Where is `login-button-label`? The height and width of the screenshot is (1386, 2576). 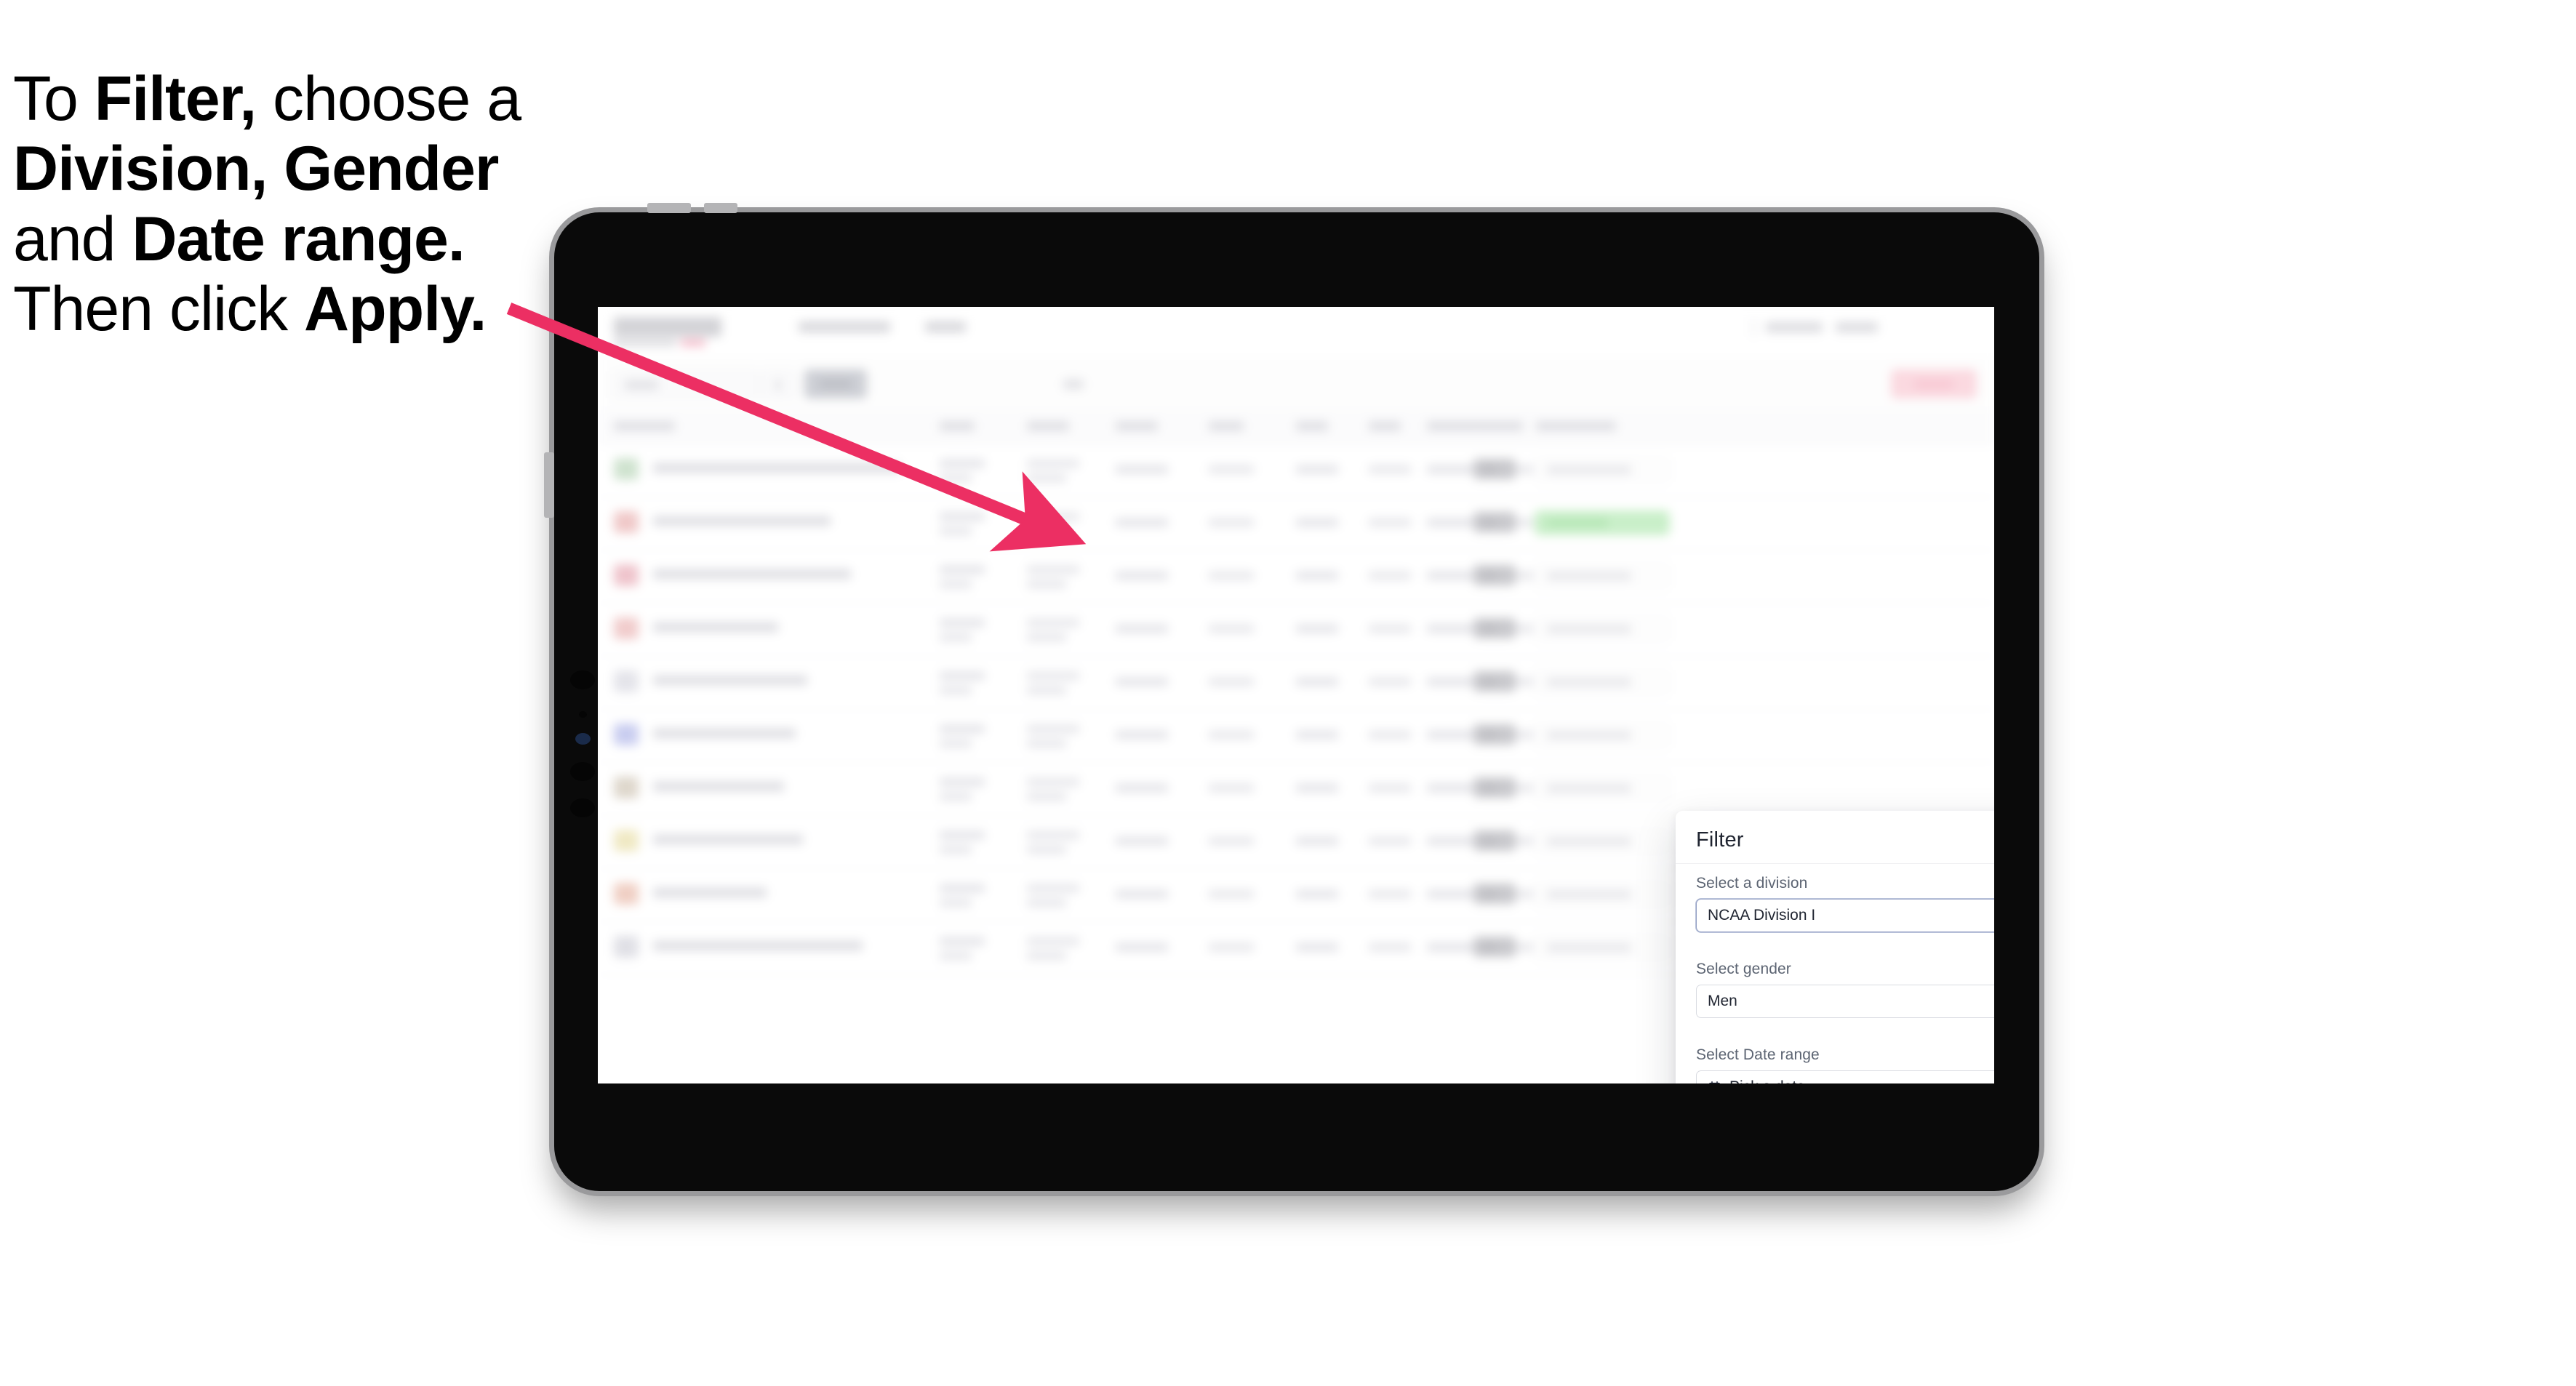
login-button-label is located at coordinates (1933, 384).